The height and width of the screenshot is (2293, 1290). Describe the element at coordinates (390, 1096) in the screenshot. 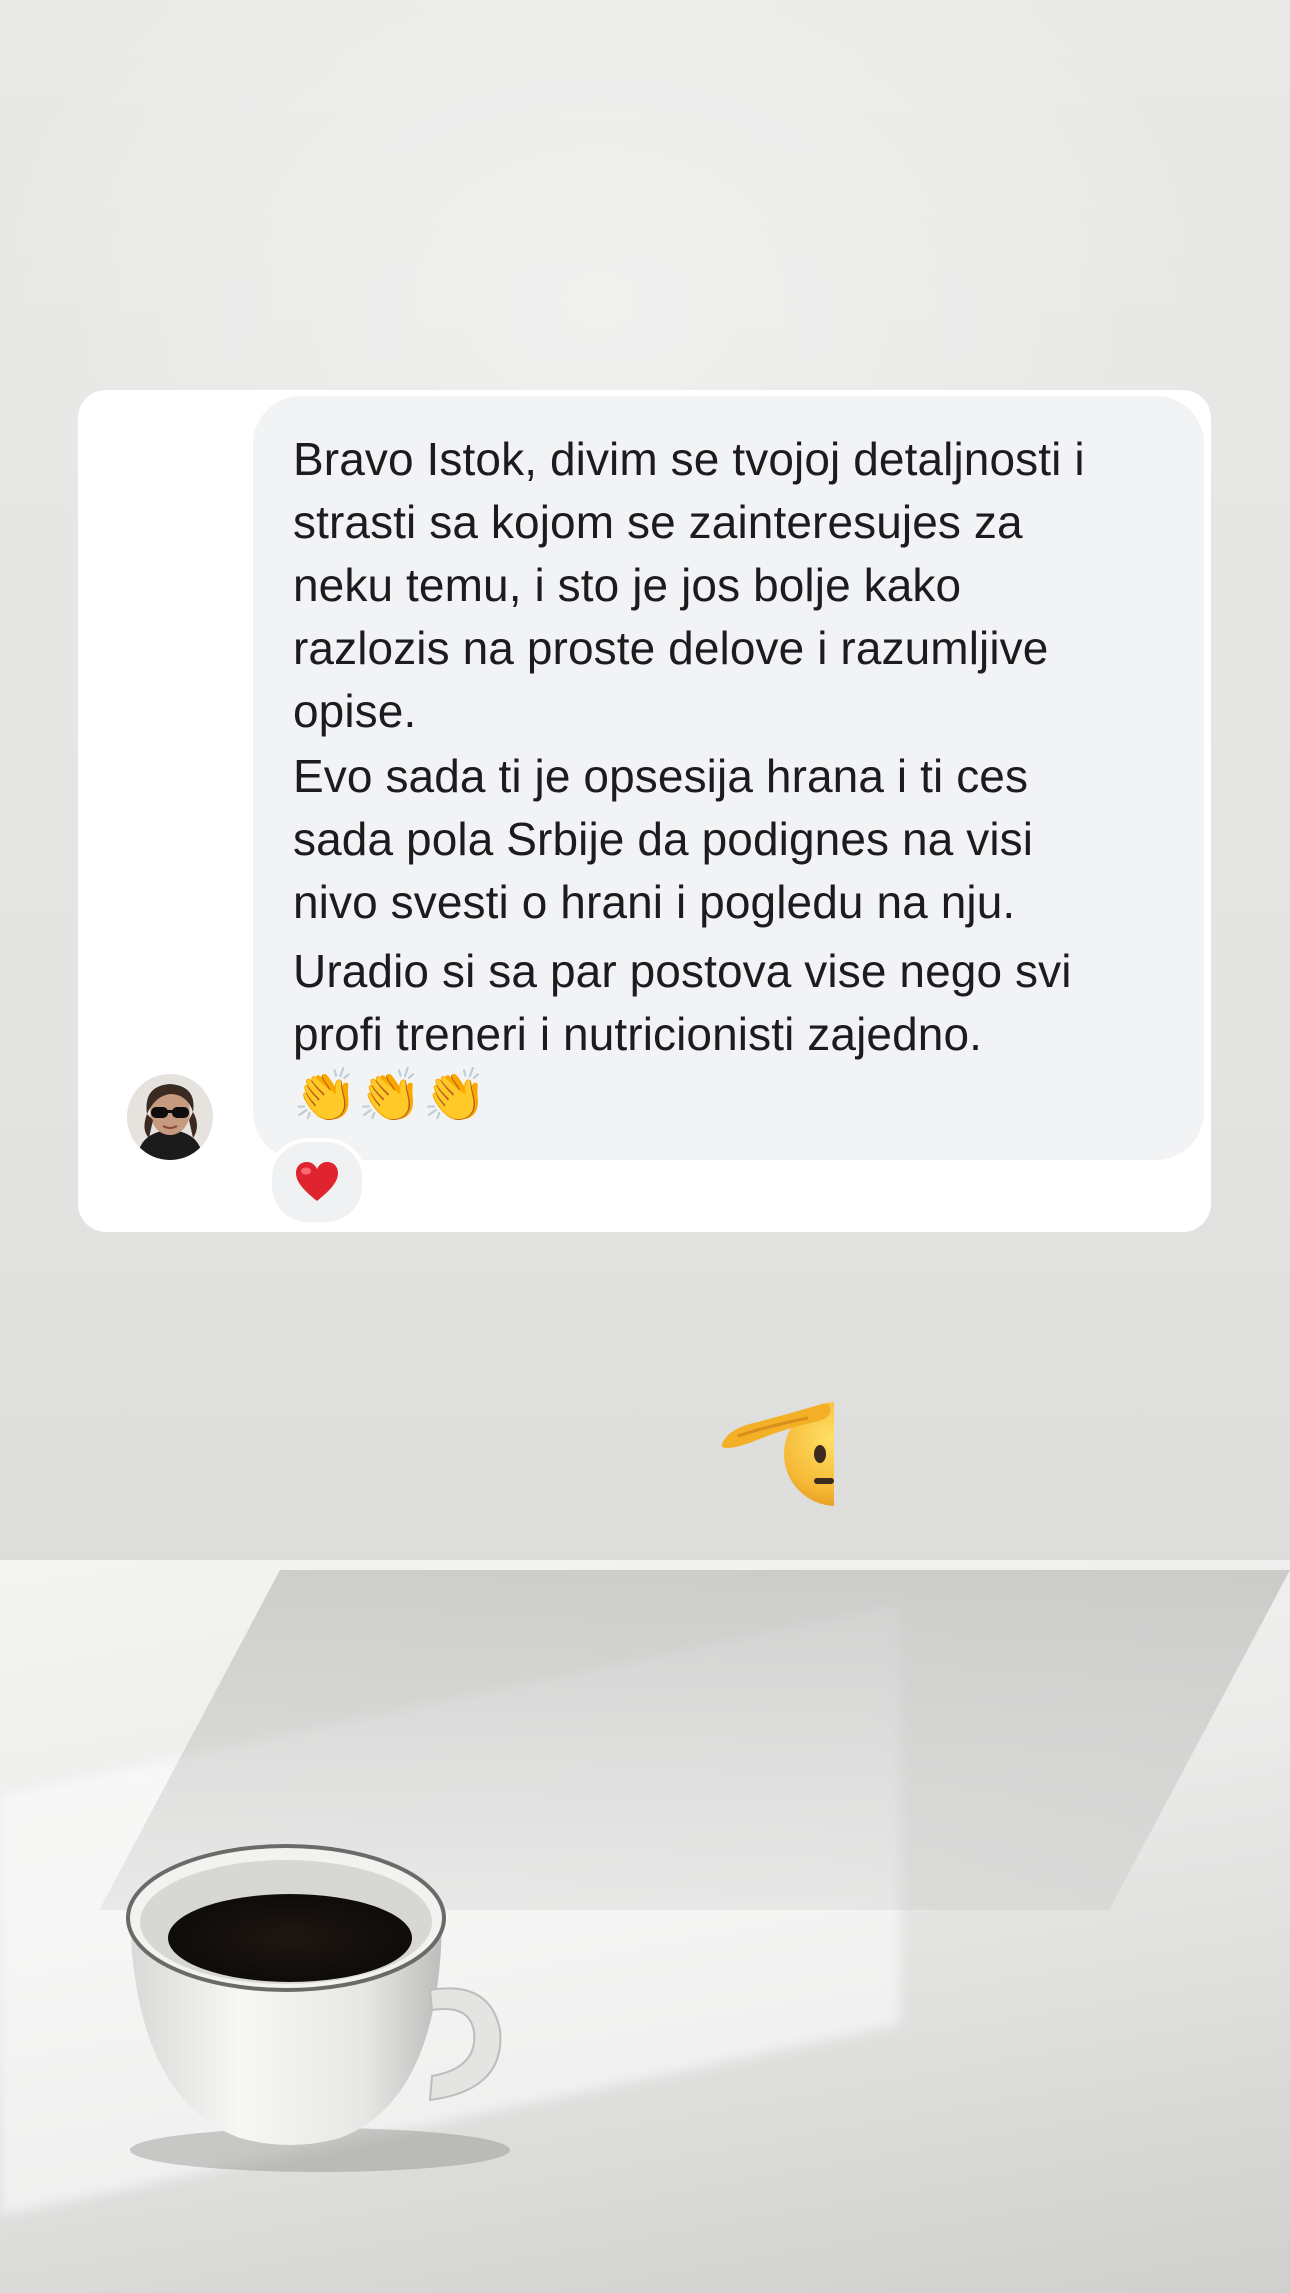

I see `clapping-hands-icon: 👏👏👏` at that location.